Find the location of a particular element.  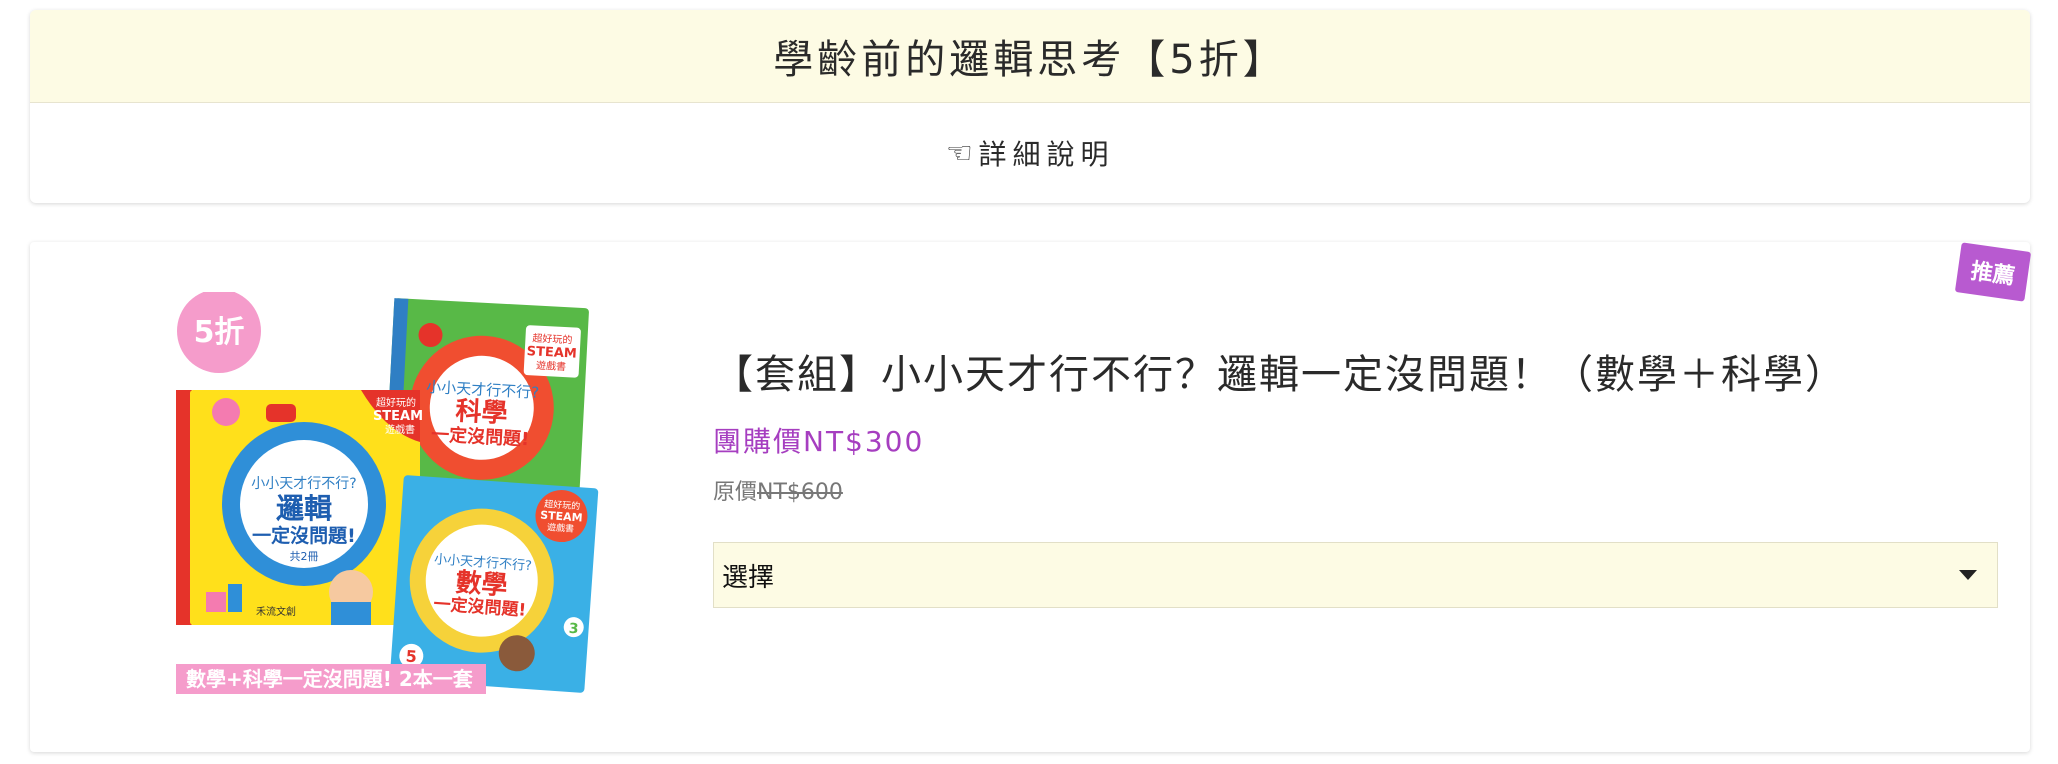

original-price-prefix: 原價 is located at coordinates (735, 492).